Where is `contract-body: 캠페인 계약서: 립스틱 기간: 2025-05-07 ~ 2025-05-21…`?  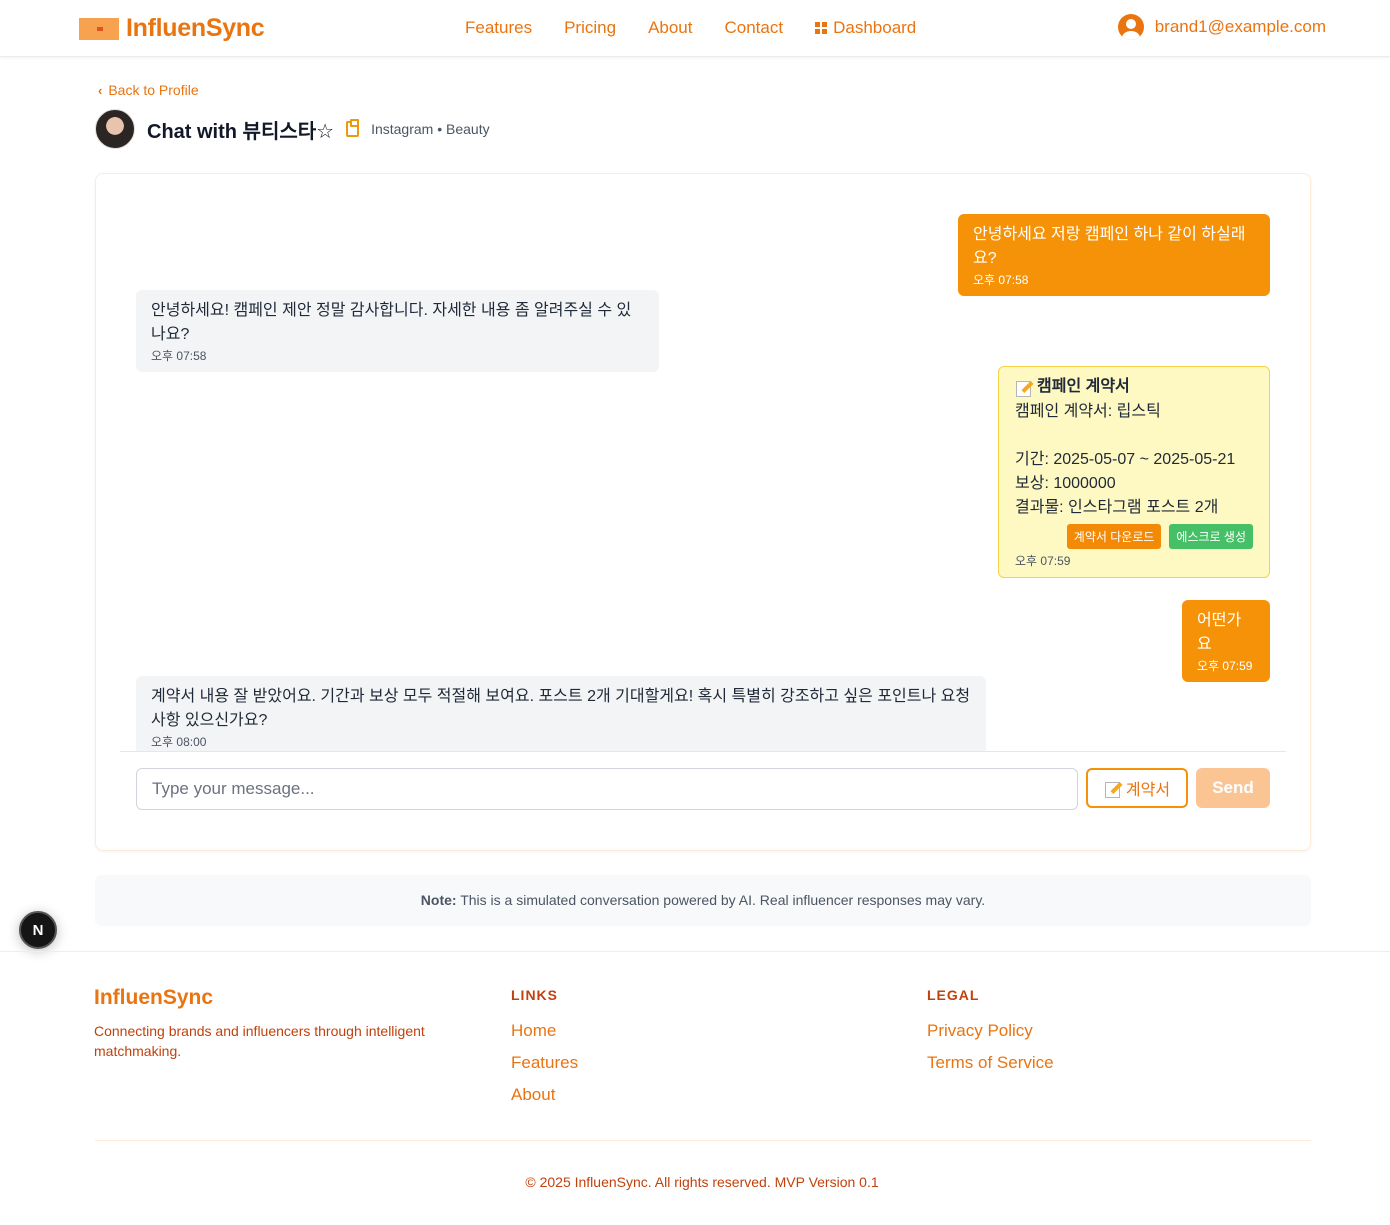
contract-body: 캠페인 계약서: 립스틱 기간: 2025-05-07 ~ 2025-05-21… is located at coordinates (1125, 459).